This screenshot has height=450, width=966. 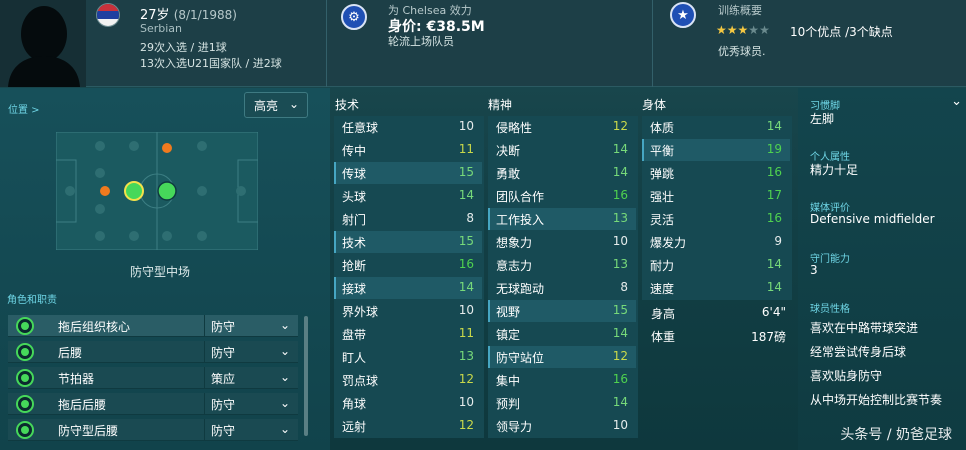 I want to click on attribute-row: 界外球 10, so click(x=408, y=311).